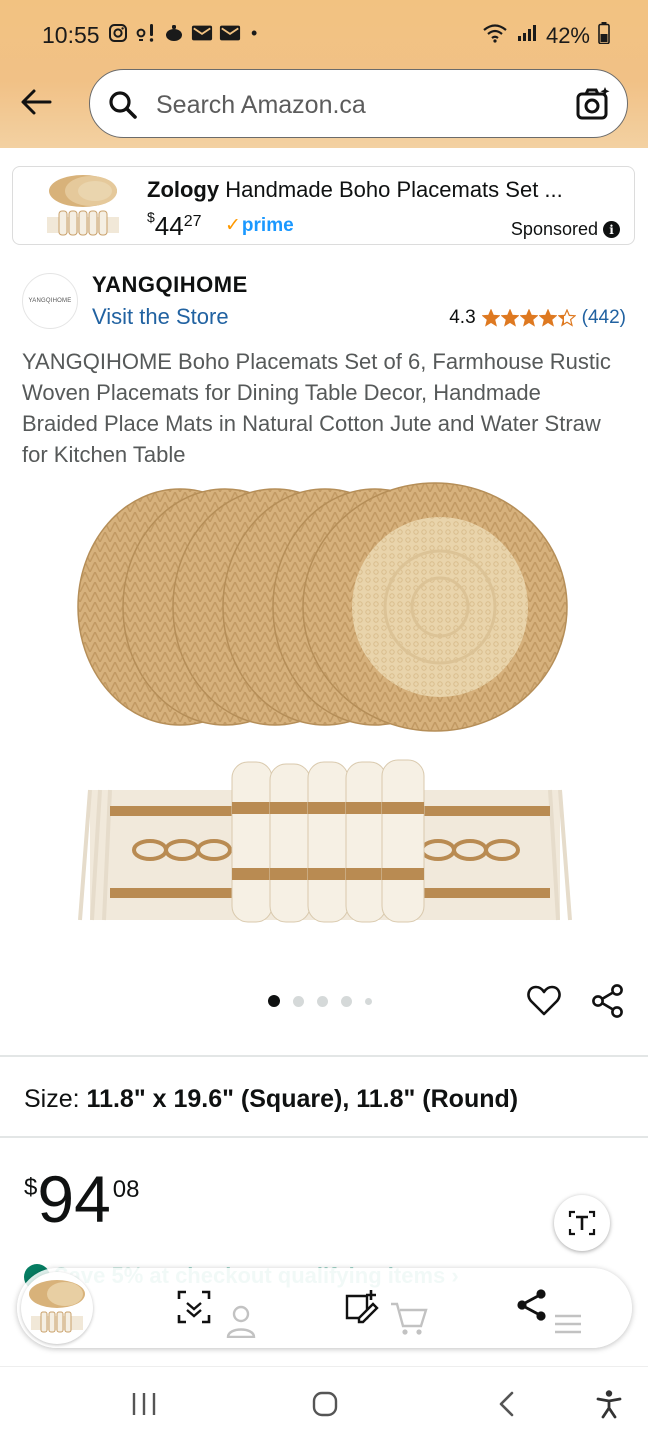 The image size is (648, 1440). I want to click on notification-alert-icon, so click(146, 33).